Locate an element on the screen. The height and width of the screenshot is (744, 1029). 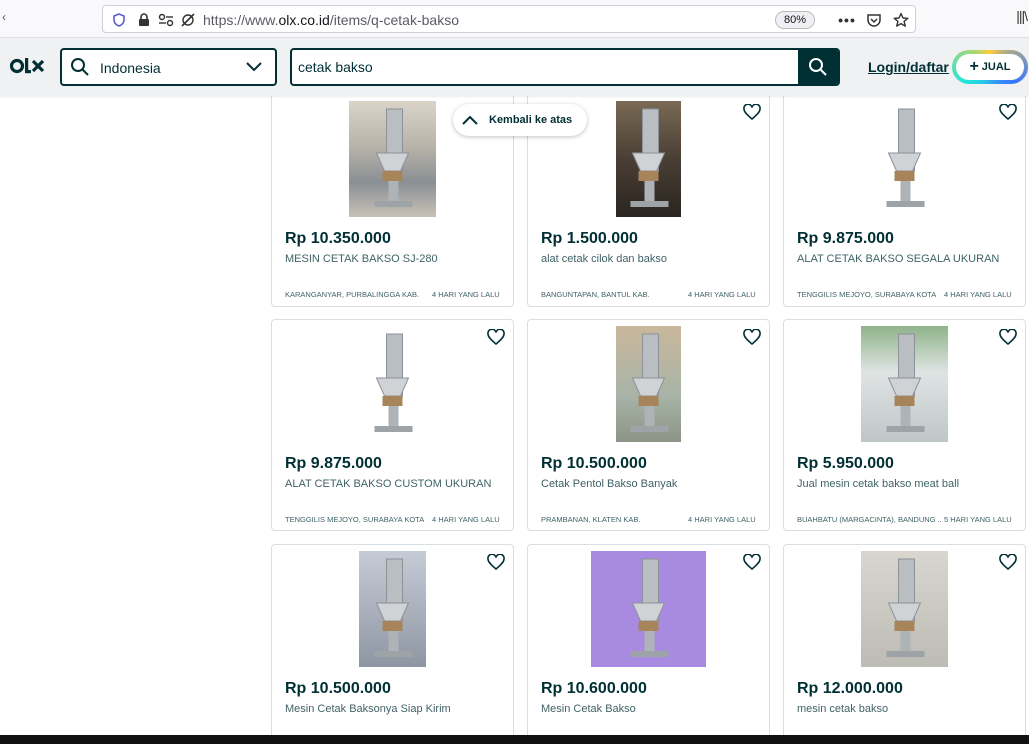
listing-card: Rp 12.000.000 mesin cetak bakso is located at coordinates (904, 644).